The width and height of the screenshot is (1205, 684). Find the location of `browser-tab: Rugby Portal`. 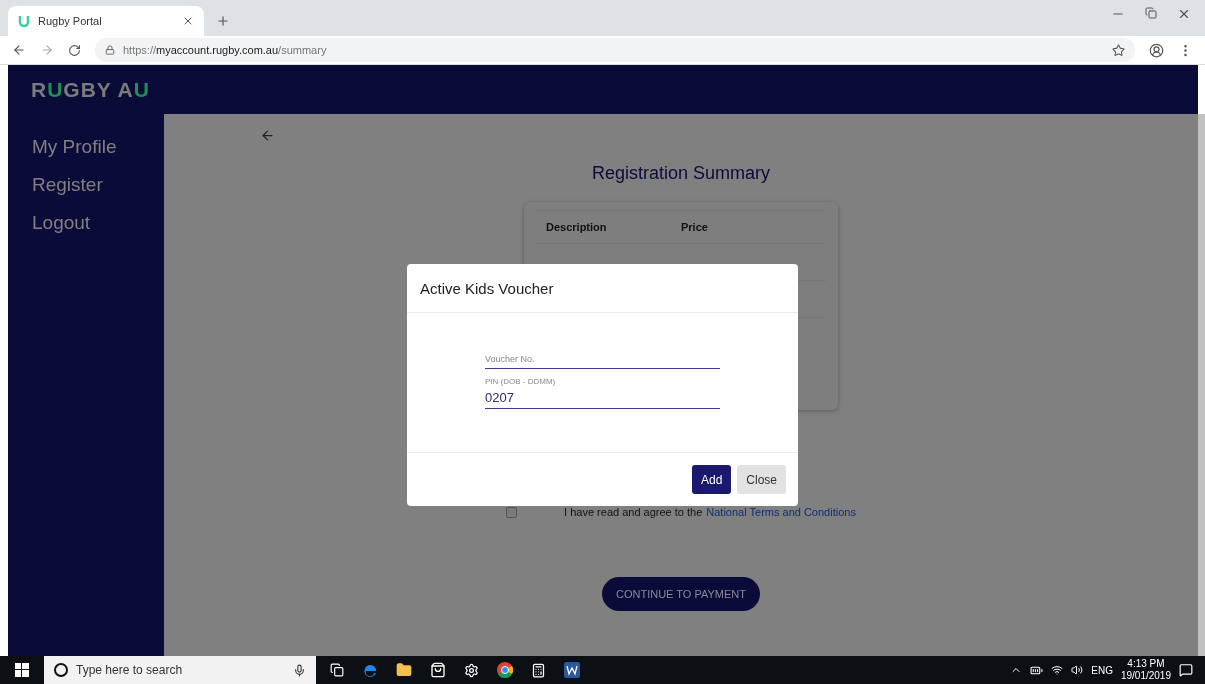

browser-tab: Rugby Portal is located at coordinates (106, 21).